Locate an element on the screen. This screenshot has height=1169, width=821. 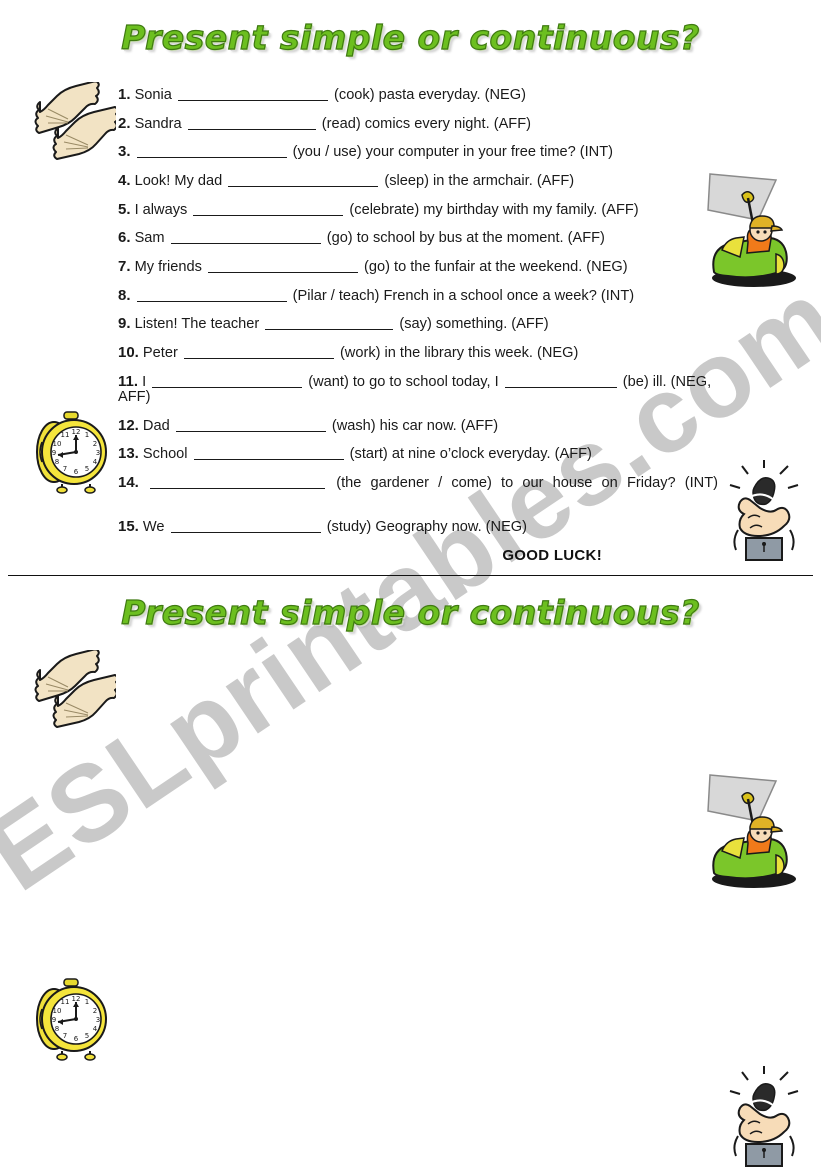
svg-text: 8 is located at coordinates (57, 1029).